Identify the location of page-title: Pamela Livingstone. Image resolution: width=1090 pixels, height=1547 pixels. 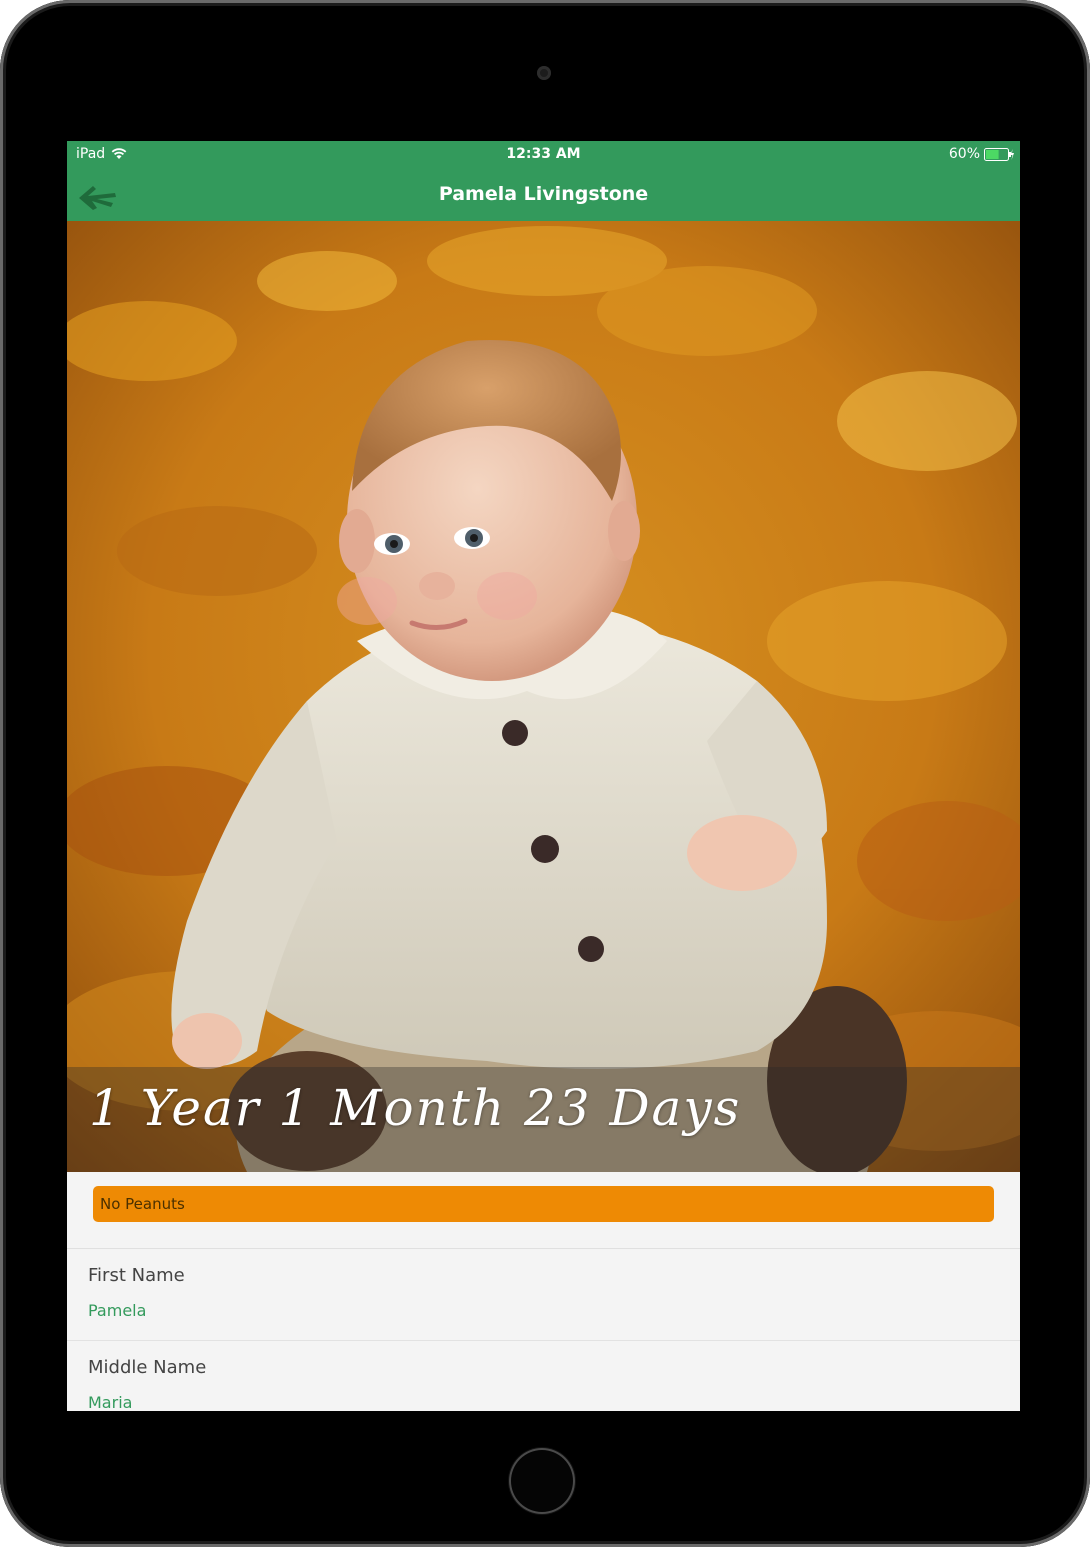
(543, 194).